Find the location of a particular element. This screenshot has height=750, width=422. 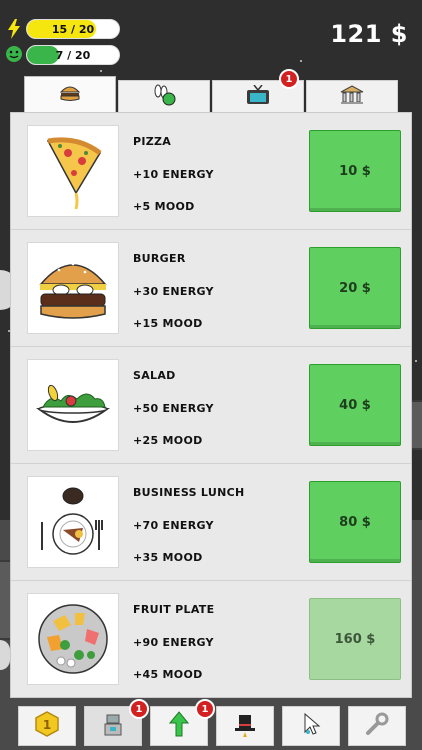

item-mood: +25 MOOD is located at coordinates (168, 440).